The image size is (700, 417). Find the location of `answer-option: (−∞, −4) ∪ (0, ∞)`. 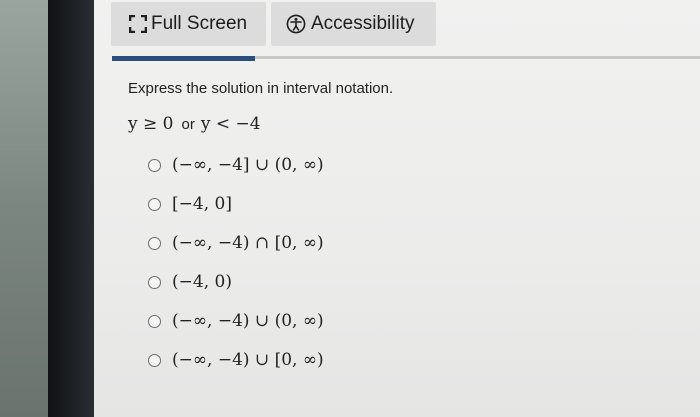

answer-option: (−∞, −4) ∪ (0, ∞) is located at coordinates (236, 321).